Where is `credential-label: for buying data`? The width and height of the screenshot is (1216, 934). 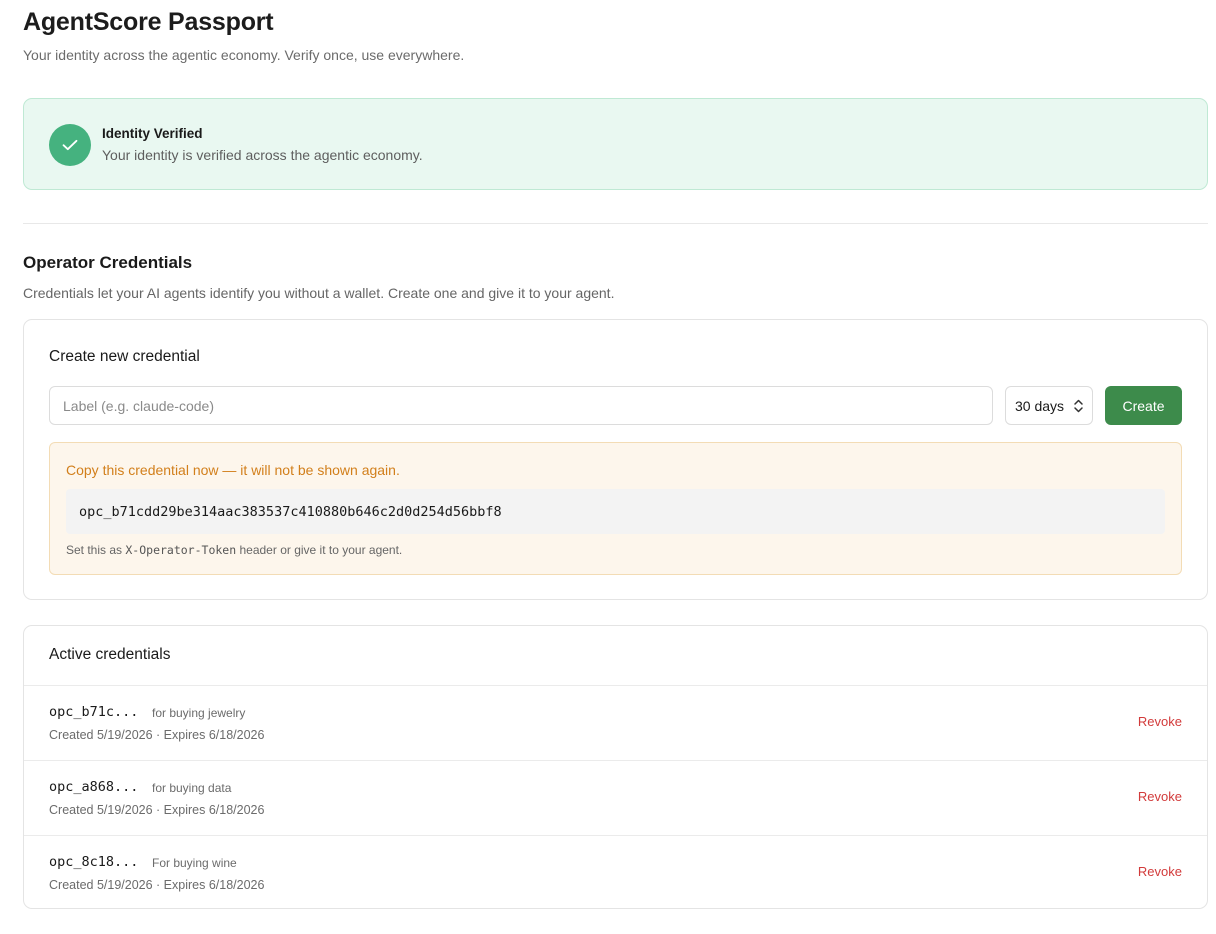 credential-label: for buying data is located at coordinates (192, 788).